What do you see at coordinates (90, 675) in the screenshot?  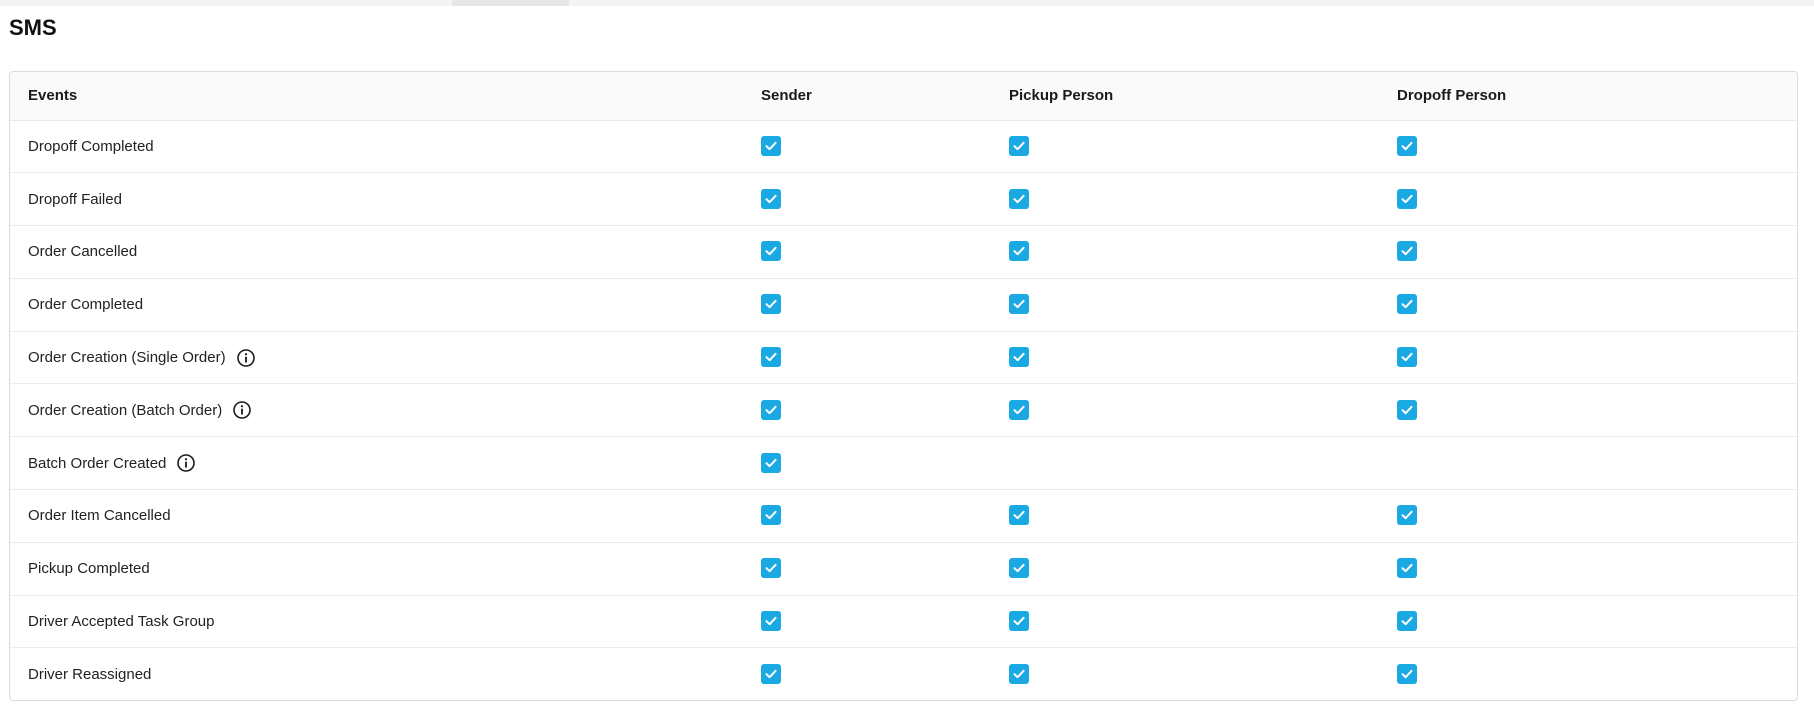 I see `event-label: Driver Reassigned` at bounding box center [90, 675].